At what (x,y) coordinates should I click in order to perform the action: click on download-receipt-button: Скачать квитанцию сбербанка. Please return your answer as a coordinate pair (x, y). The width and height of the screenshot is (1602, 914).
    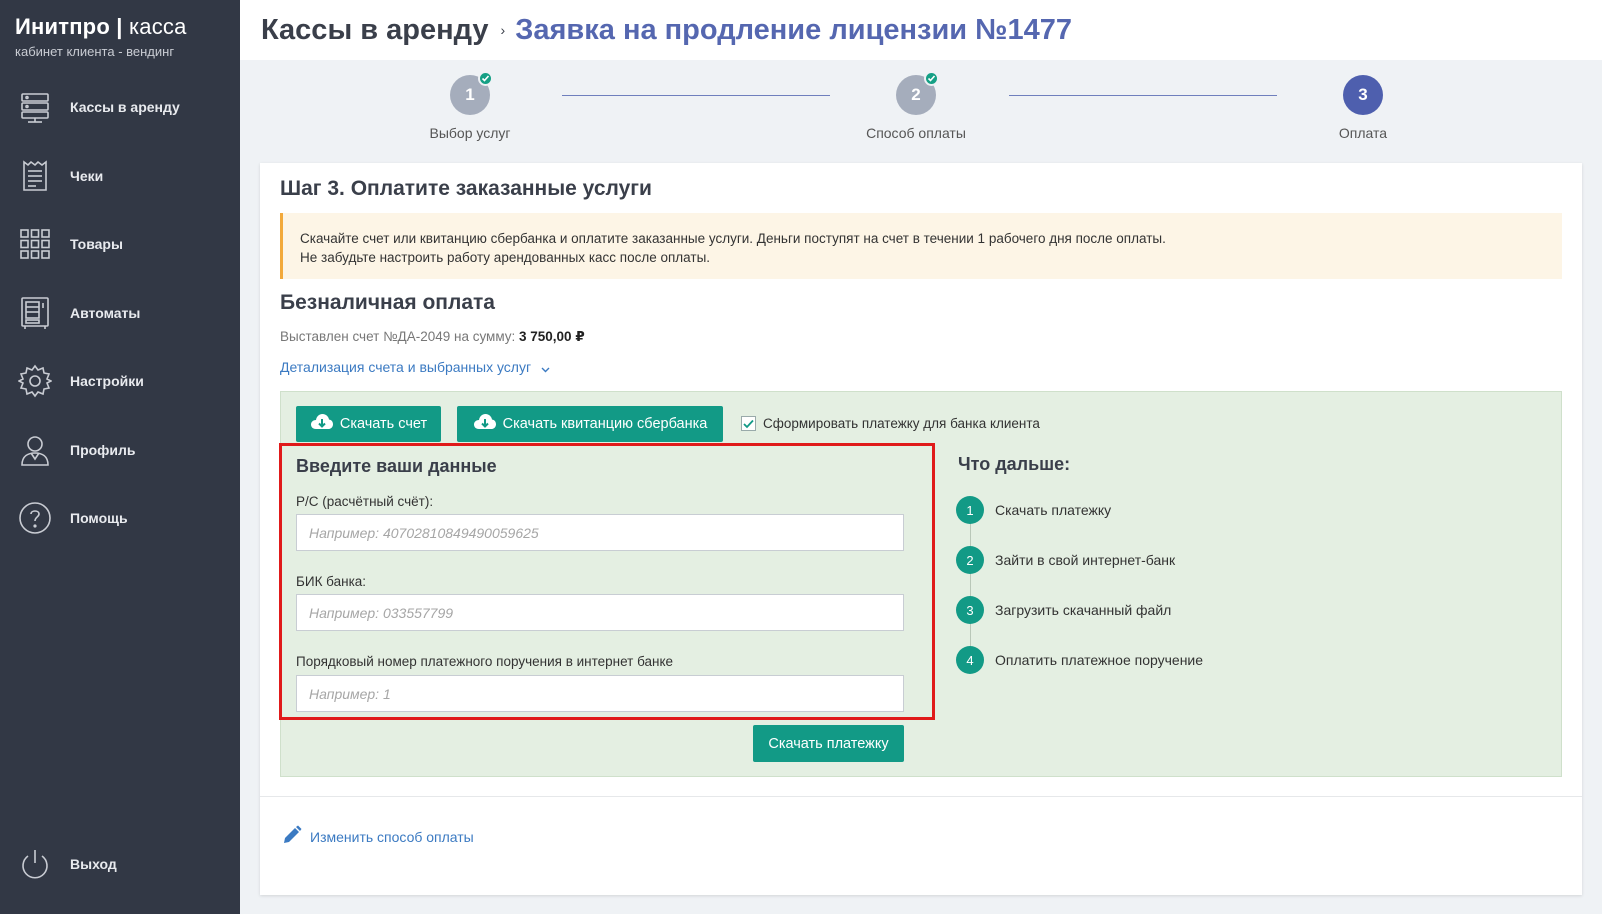
    Looking at the image, I should click on (590, 424).